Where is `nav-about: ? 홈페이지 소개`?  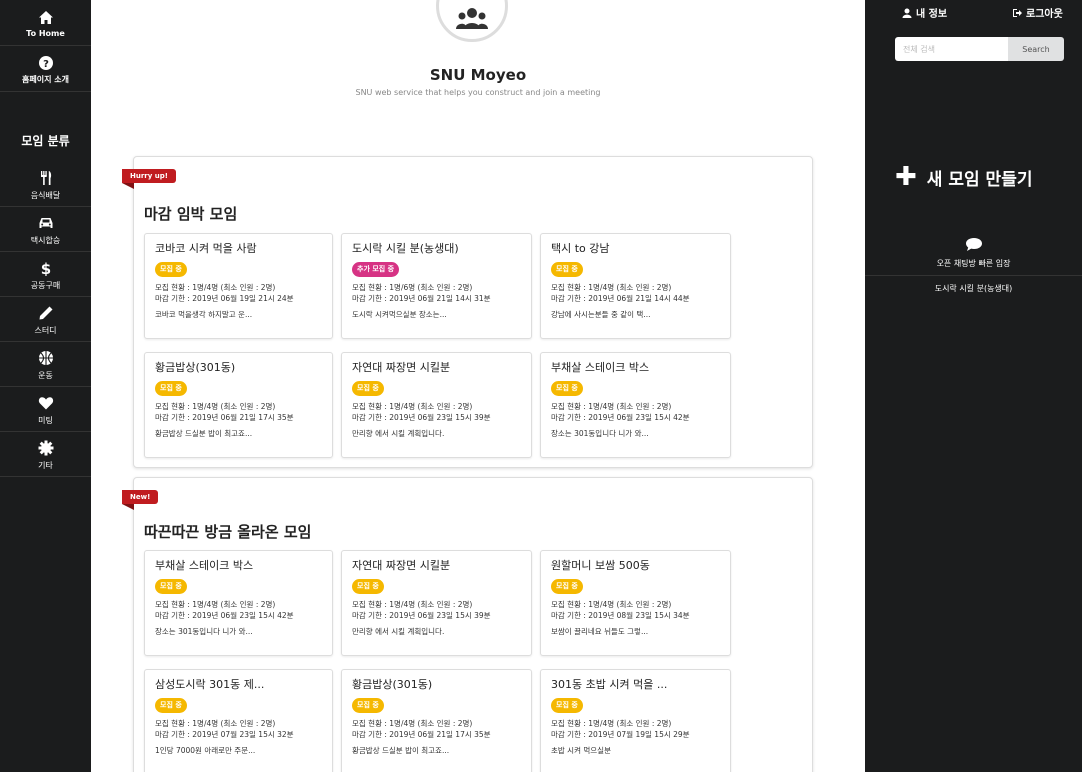
nav-about: ? 홈페이지 소개 is located at coordinates (45, 69).